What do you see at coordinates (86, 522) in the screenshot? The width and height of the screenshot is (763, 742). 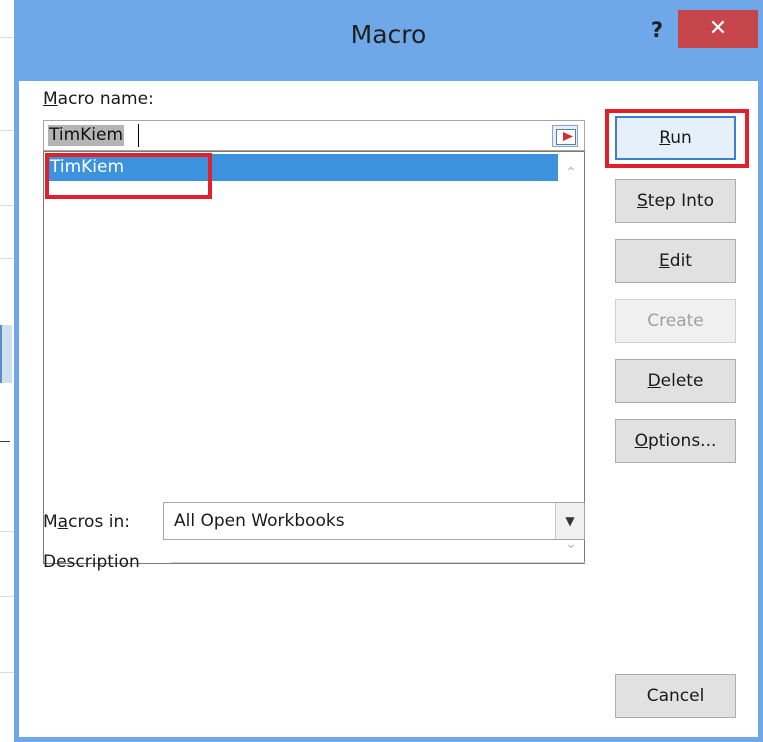 I see `macros-in-label: Macros in:` at bounding box center [86, 522].